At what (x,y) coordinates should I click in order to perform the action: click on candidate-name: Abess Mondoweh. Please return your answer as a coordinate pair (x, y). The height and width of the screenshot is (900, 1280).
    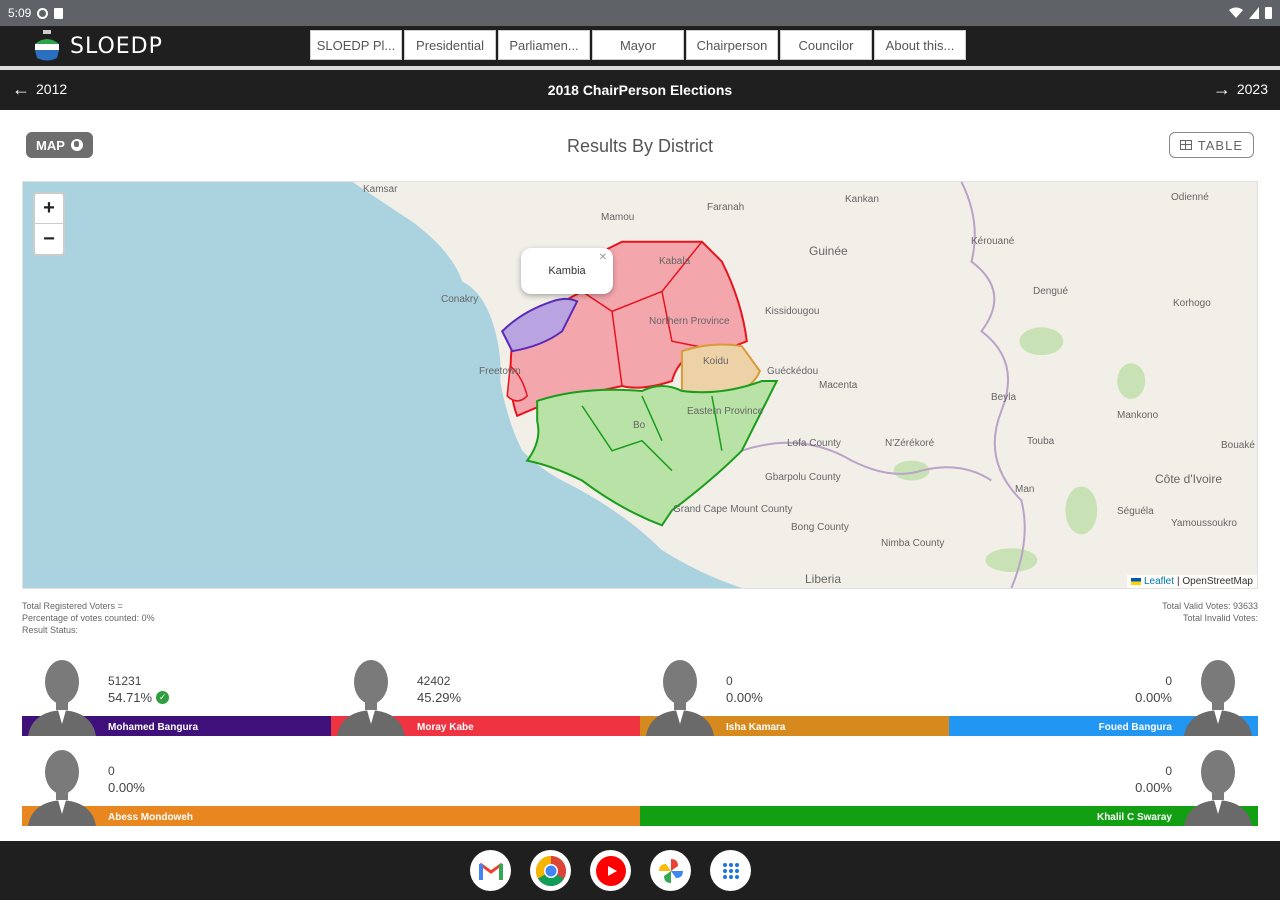
    Looking at the image, I should click on (151, 817).